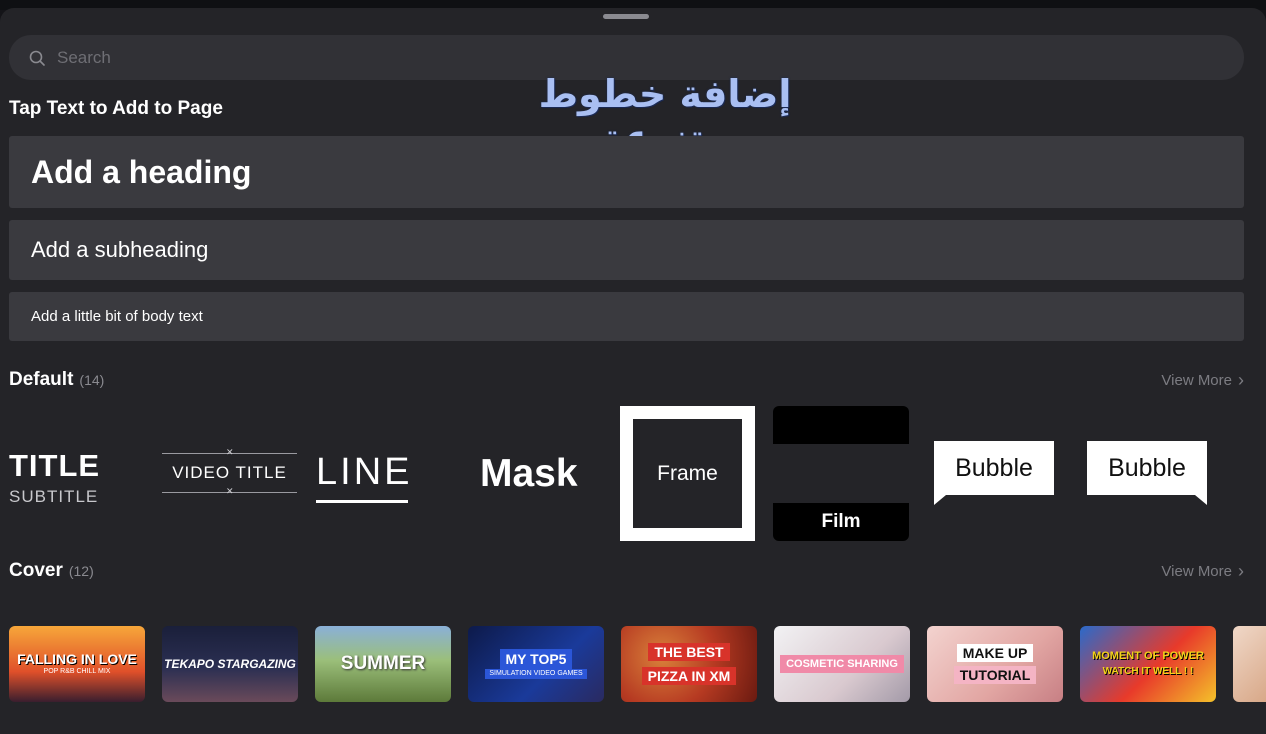 The width and height of the screenshot is (1266, 734). Describe the element at coordinates (55, 465) in the screenshot. I see `preset-title-main: TITLE` at that location.